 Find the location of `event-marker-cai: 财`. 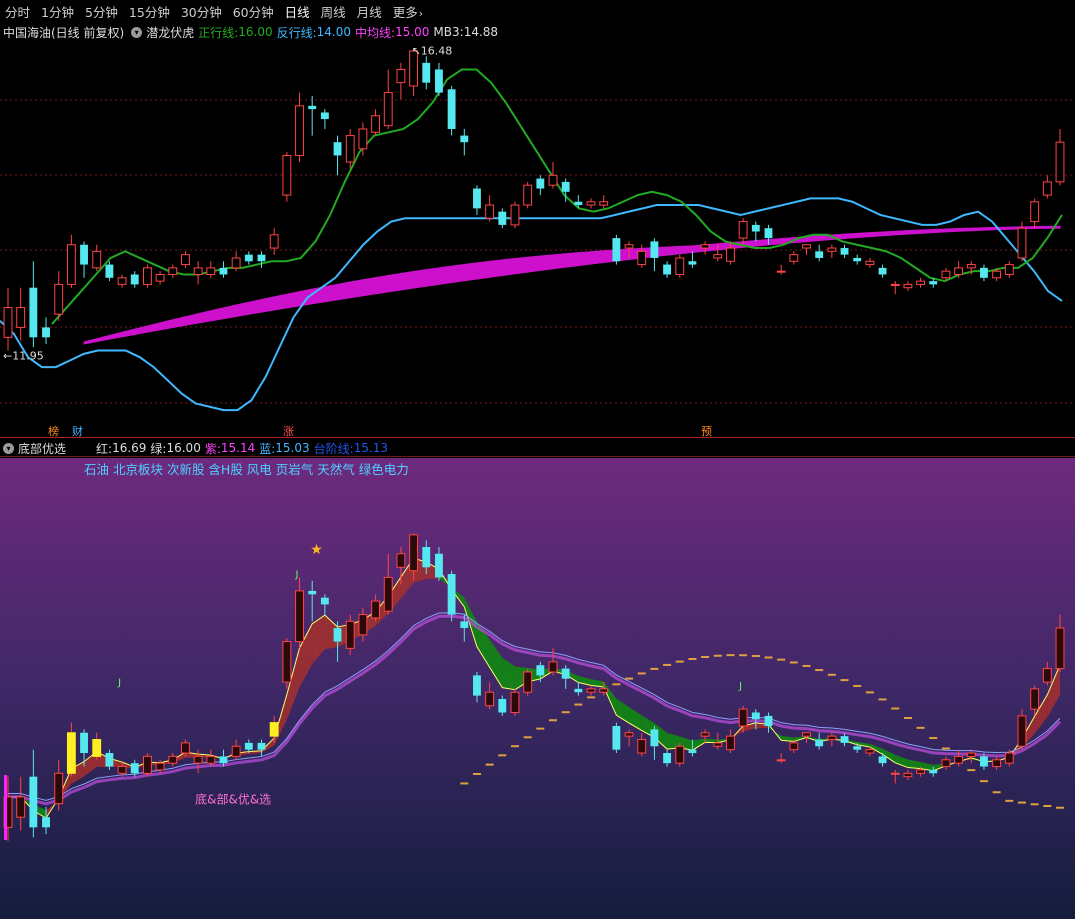

event-marker-cai: 财 is located at coordinates (77, 431).